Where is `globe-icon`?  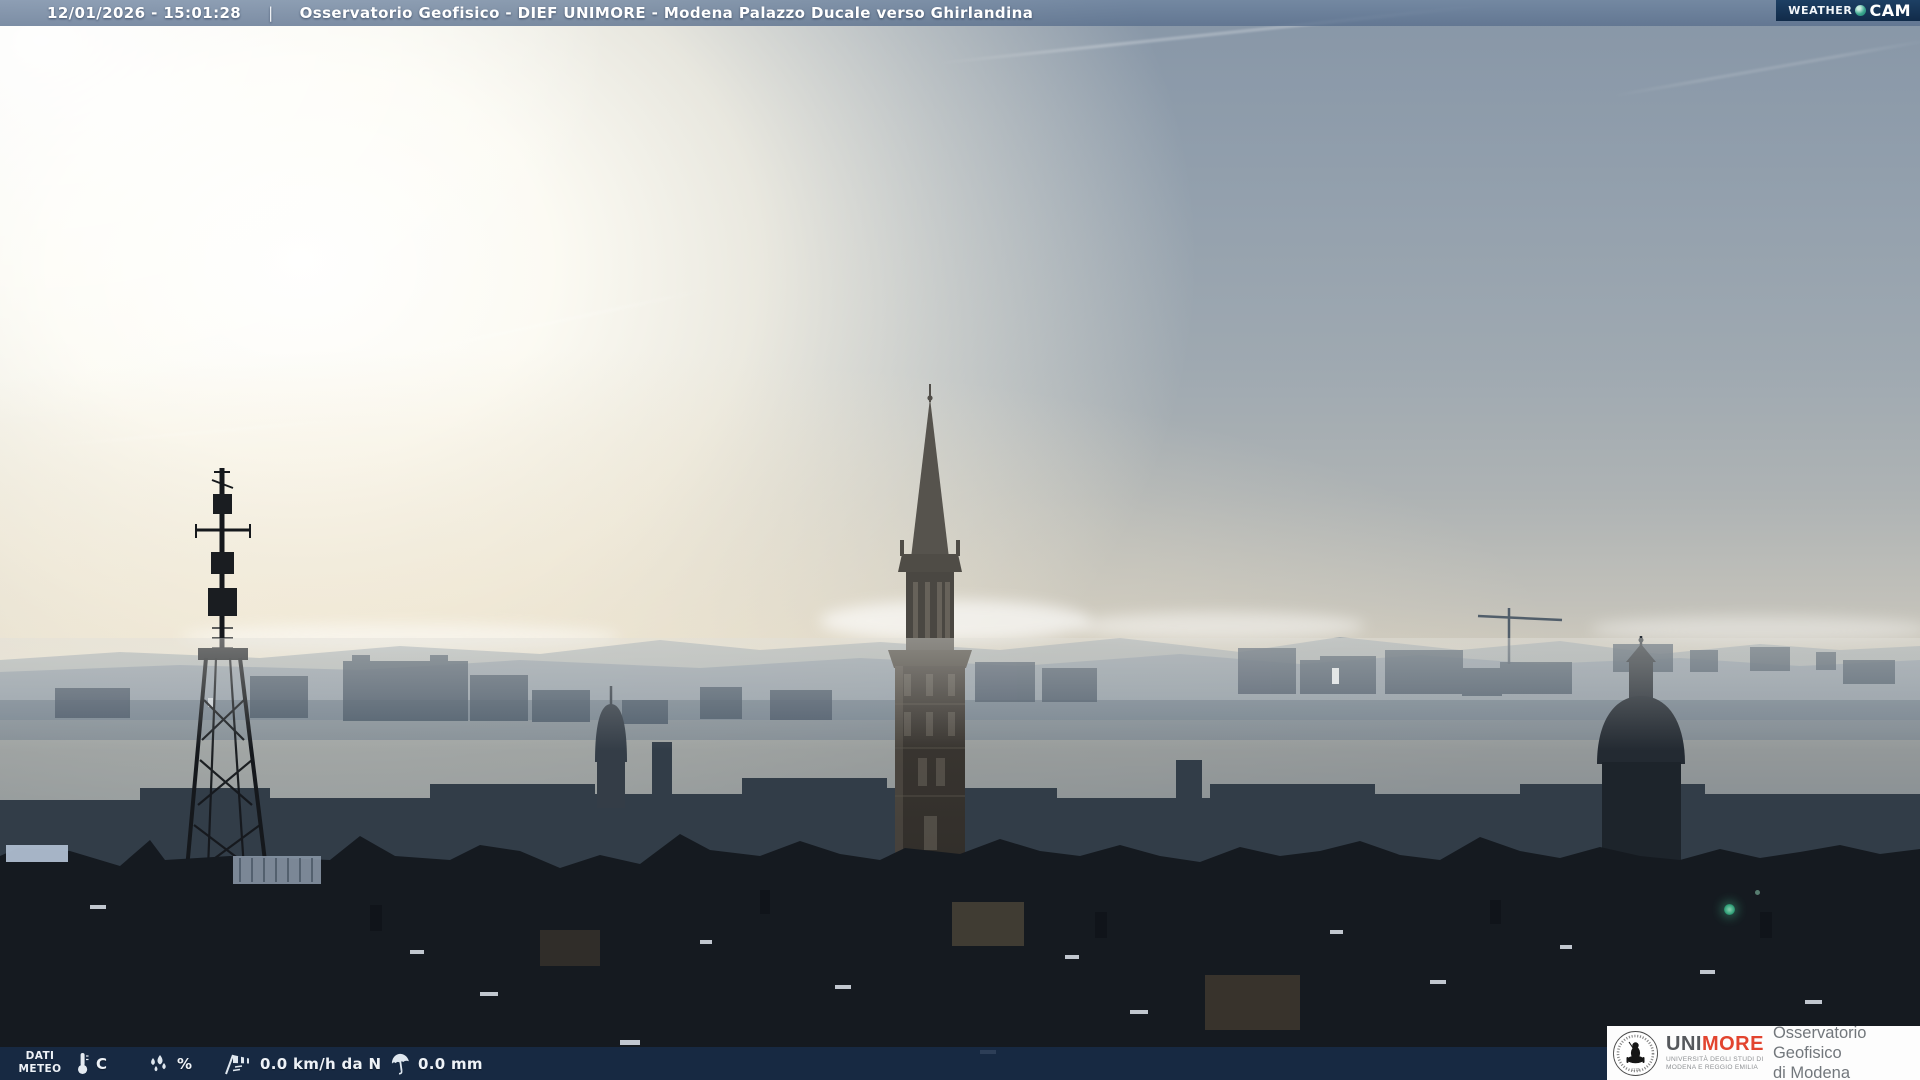
globe-icon is located at coordinates (1861, 10).